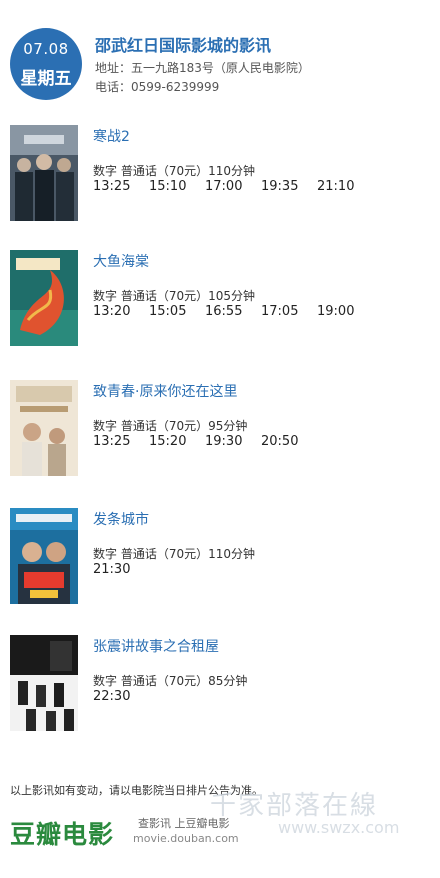 This screenshot has width=440, height=878. What do you see at coordinates (177, 186) in the screenshot?
I see `showtime: 15:10` at bounding box center [177, 186].